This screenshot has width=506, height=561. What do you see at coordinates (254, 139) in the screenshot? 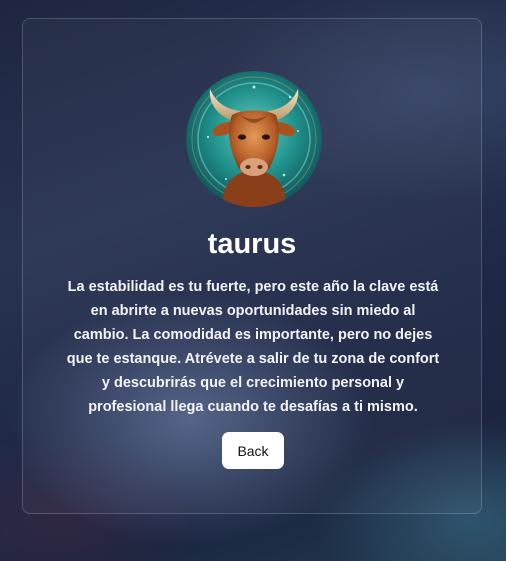
I see `taurus-bull-icon` at bounding box center [254, 139].